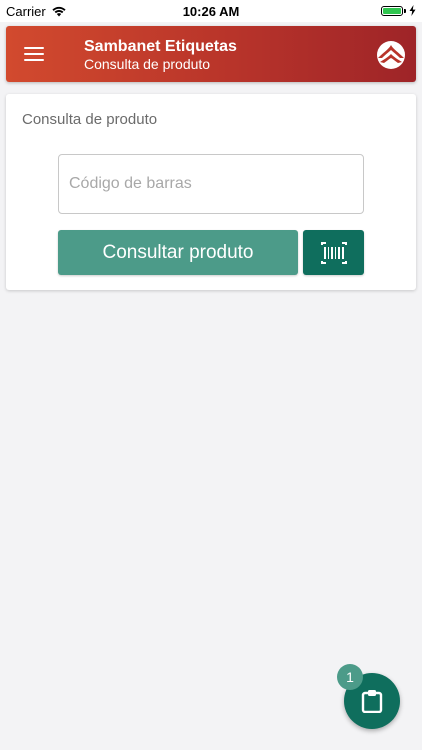  I want to click on battery-icon, so click(392, 10).